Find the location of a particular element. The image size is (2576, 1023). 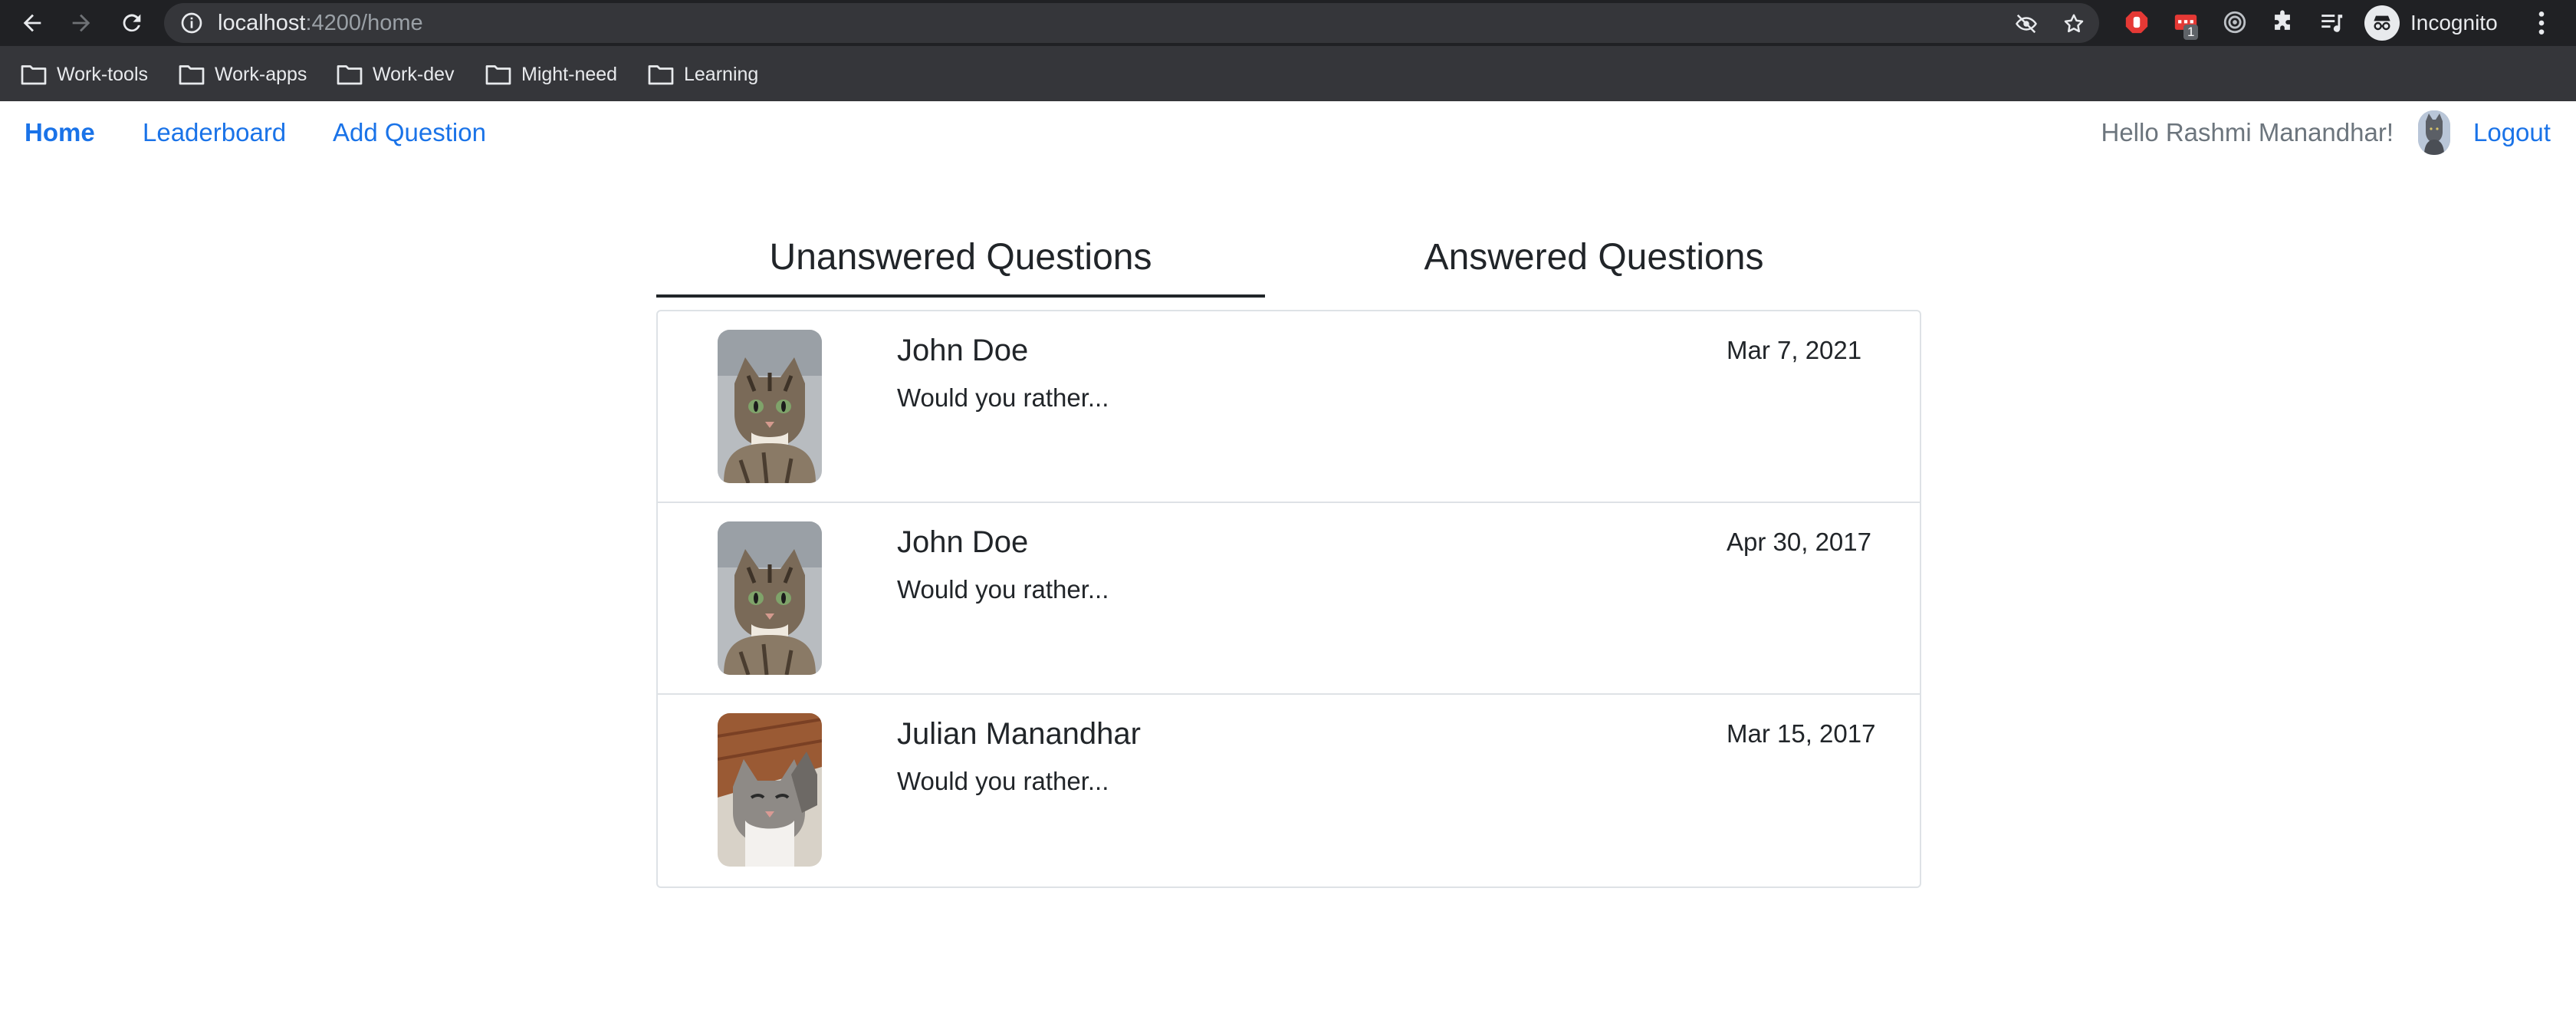

url-path: :4200/home is located at coordinates (364, 23).